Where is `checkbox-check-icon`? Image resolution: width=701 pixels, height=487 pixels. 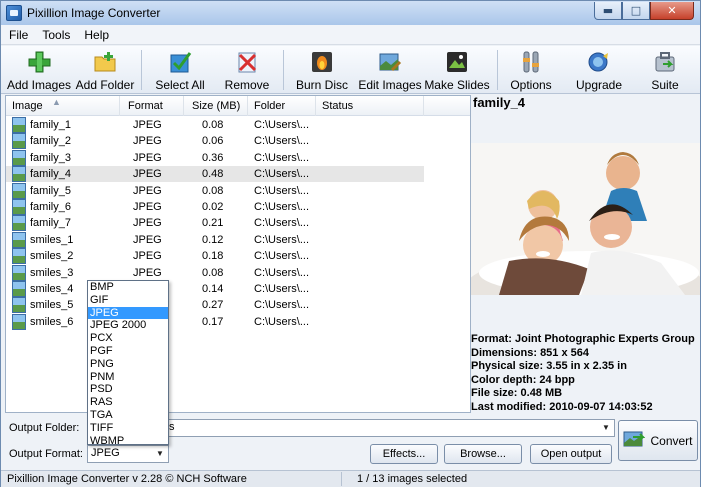
checkbox-check-icon is located at coordinates (180, 62).